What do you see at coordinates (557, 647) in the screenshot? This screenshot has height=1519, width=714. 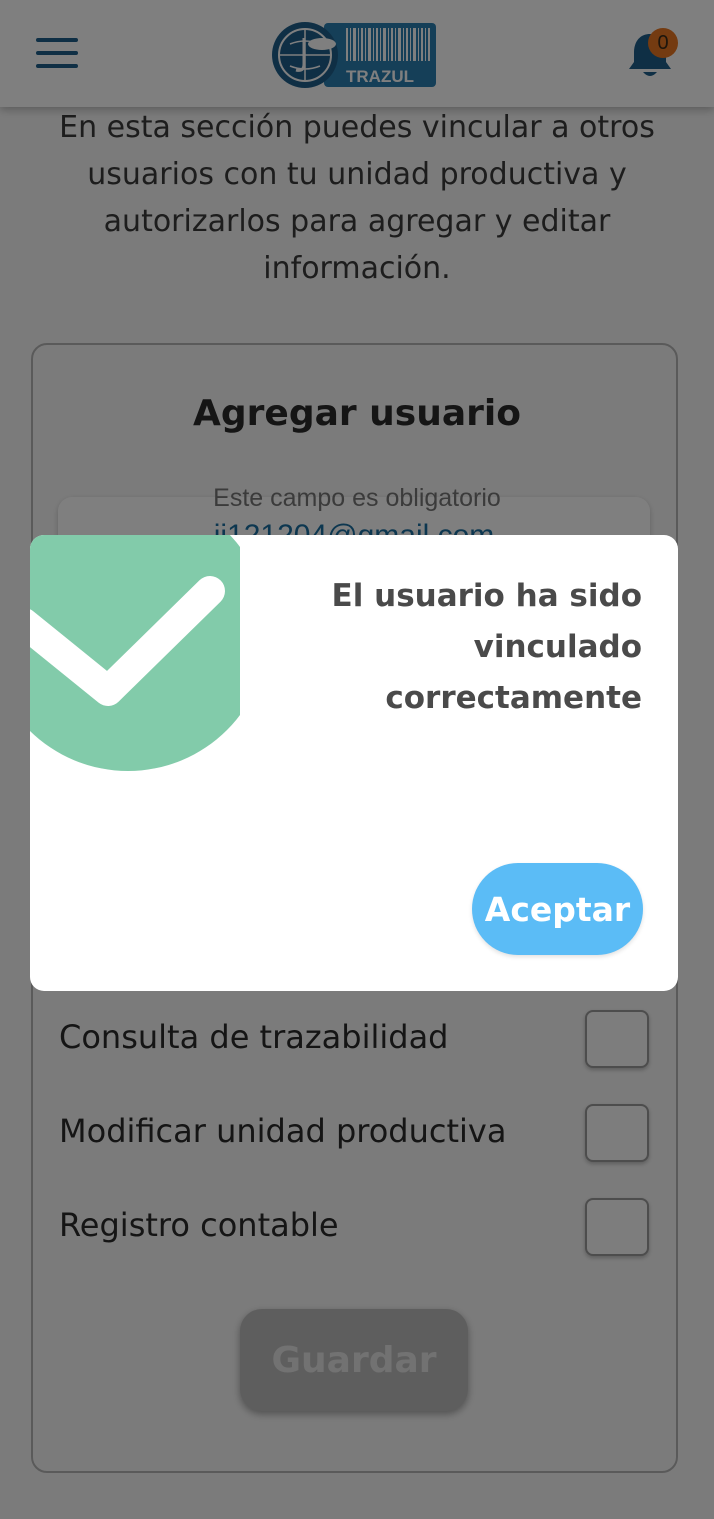 I see `modal-message-line: vinculado` at bounding box center [557, 647].